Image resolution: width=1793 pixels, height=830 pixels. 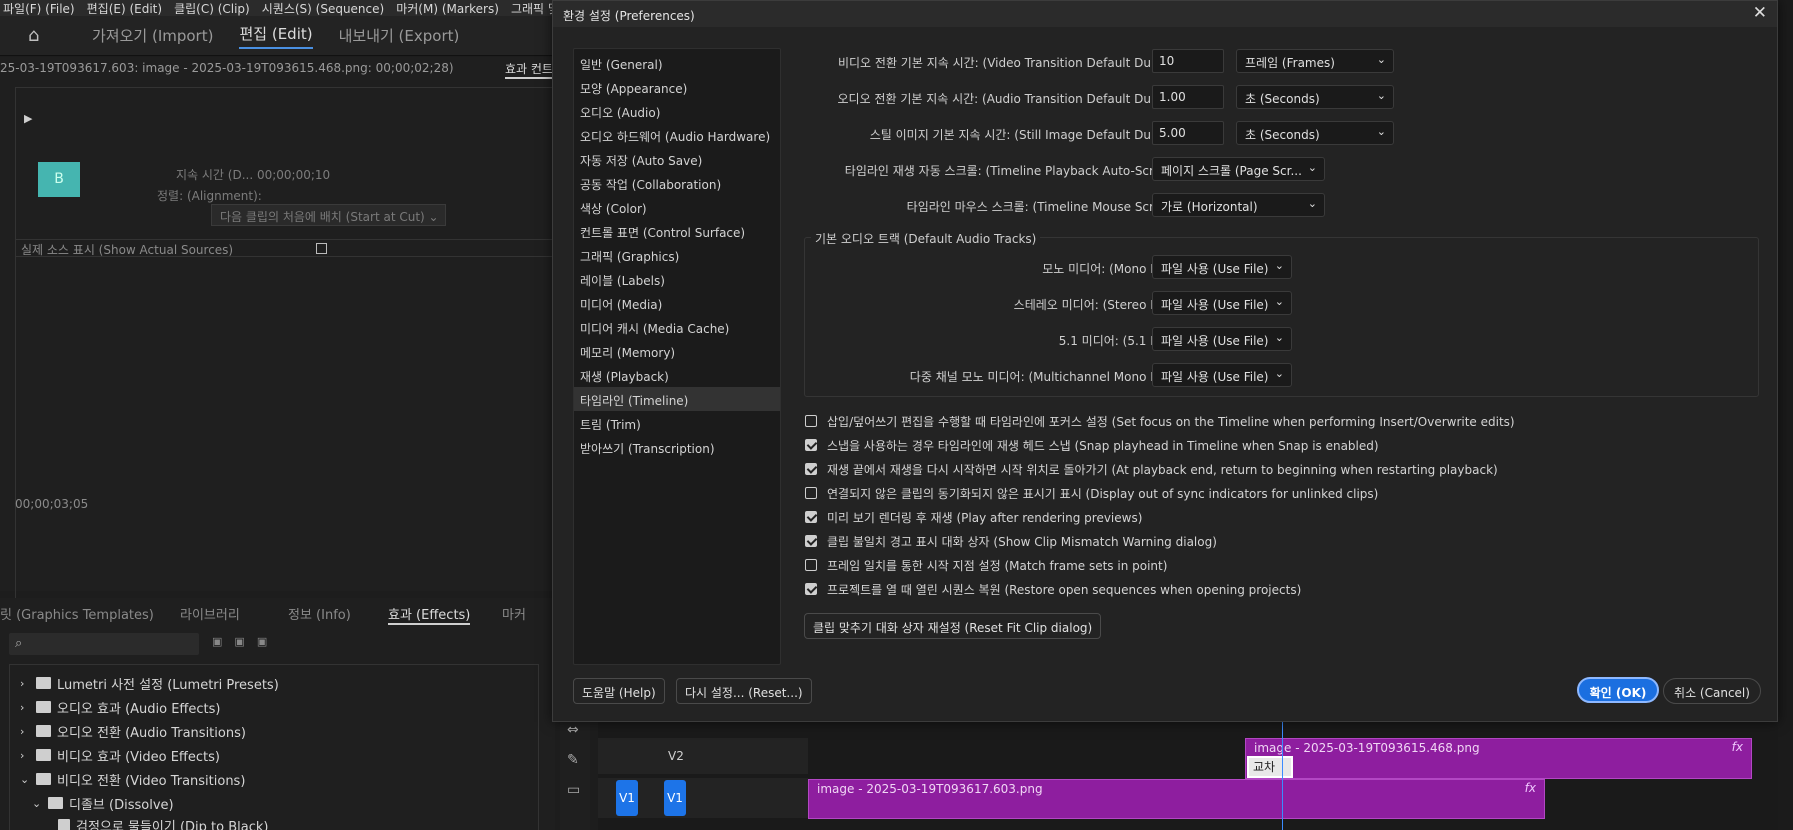 I want to click on tab-export: 내보내기 (Export), so click(x=399, y=35).